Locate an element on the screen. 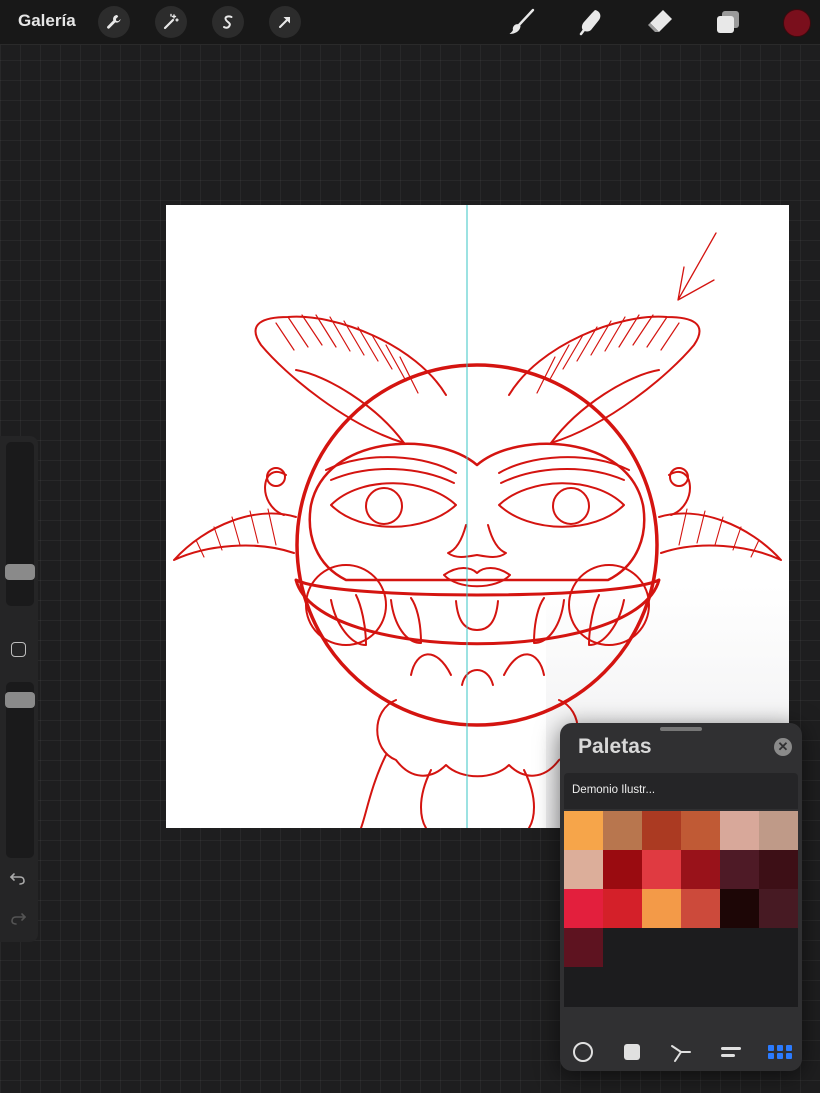  color-mode-bar is located at coordinates (681, 1052).